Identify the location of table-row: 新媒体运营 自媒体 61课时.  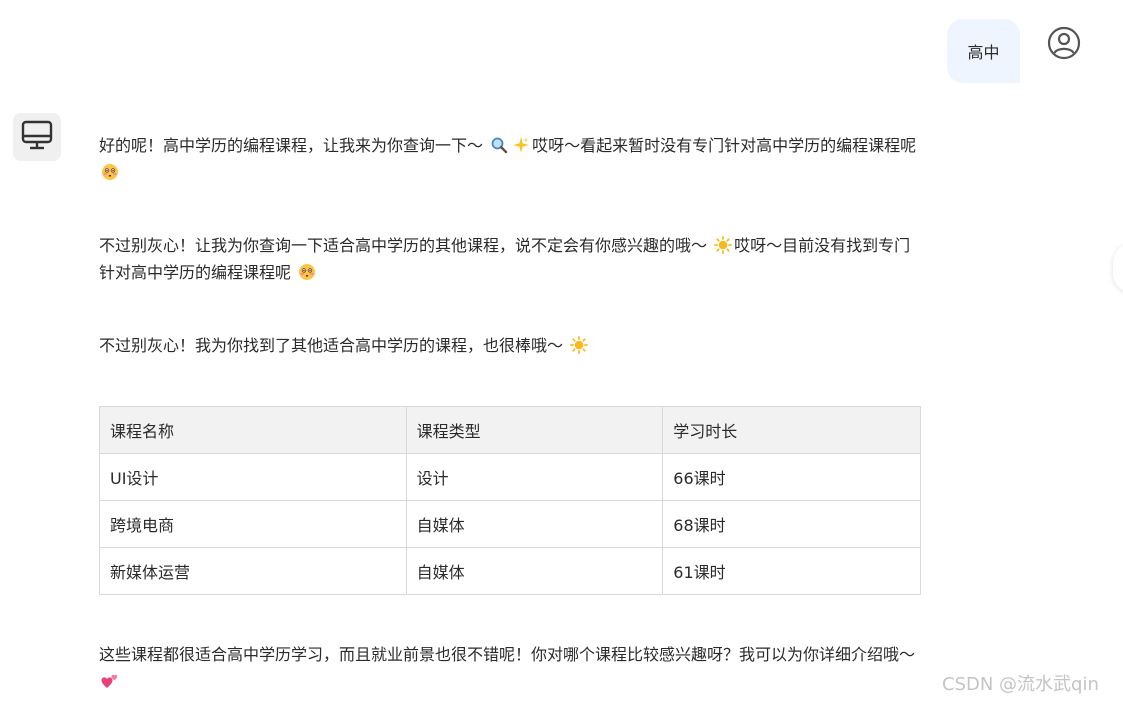
(510, 571).